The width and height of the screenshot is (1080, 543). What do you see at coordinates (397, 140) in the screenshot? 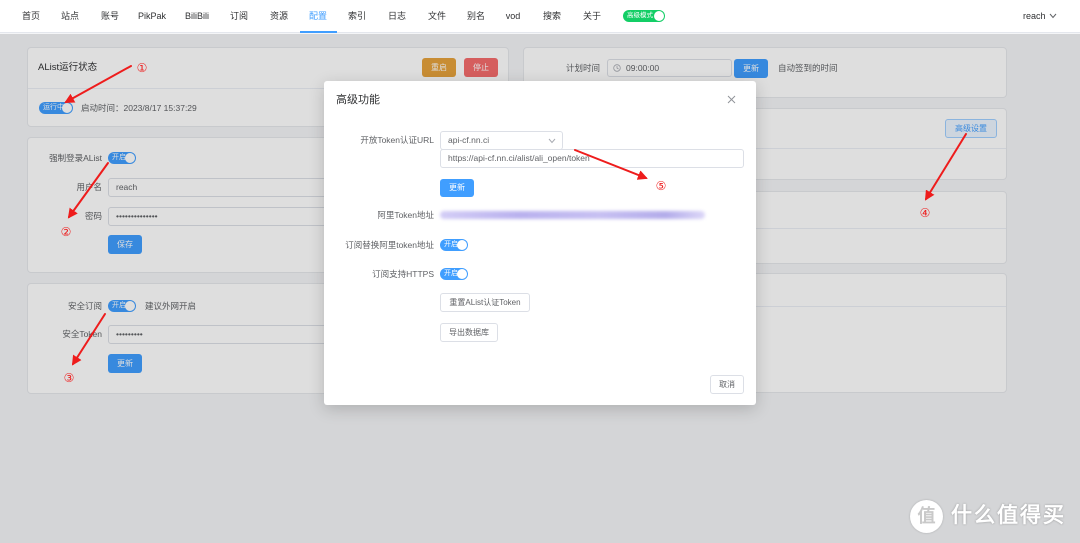
I see `token-url-label: 开放Token认证URL` at bounding box center [397, 140].